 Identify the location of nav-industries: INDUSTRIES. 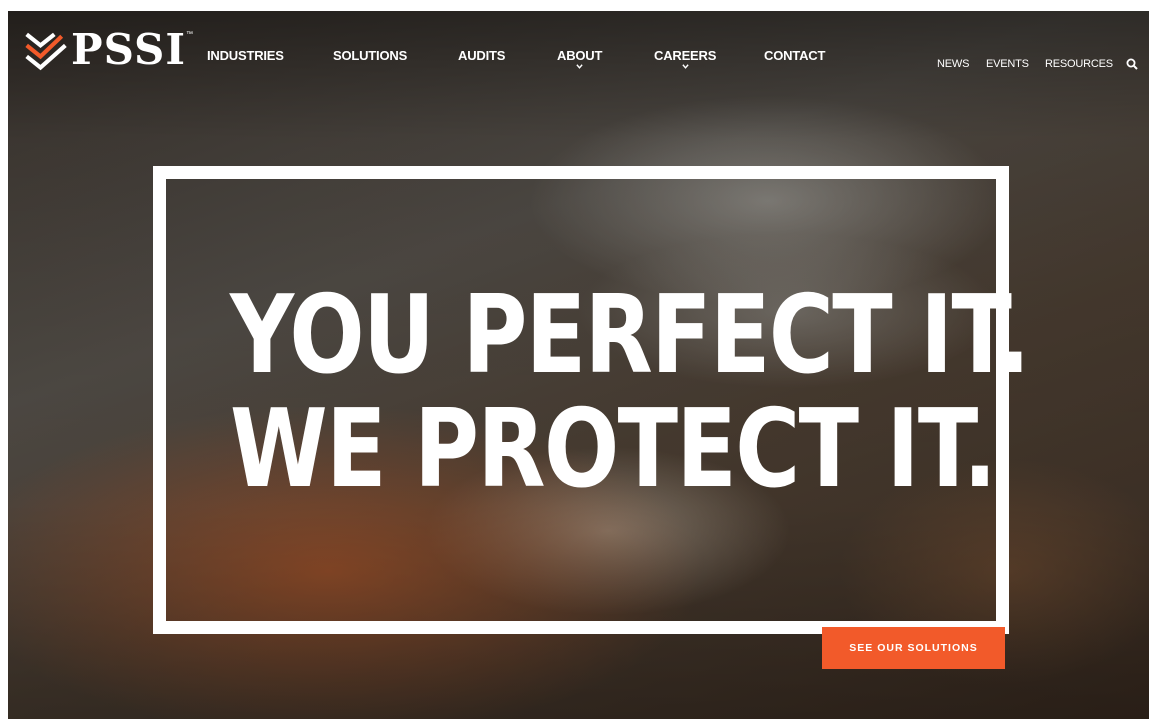
(245, 55).